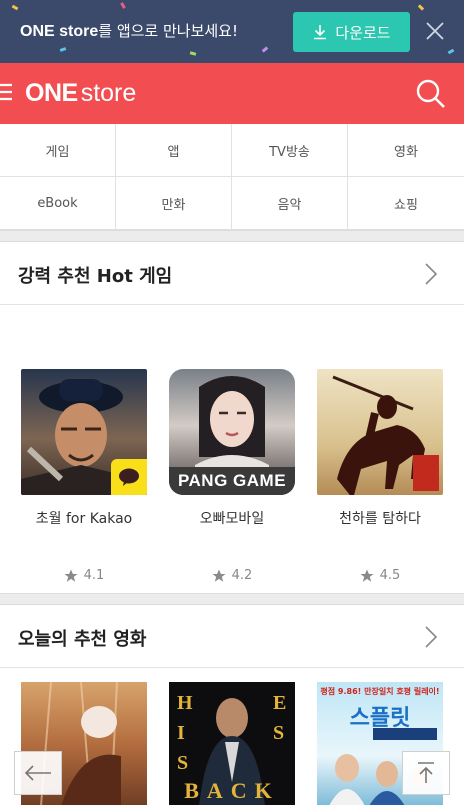 This screenshot has width=464, height=805. What do you see at coordinates (82, 639) in the screenshot?
I see `movies-title: 오늘의 추천 영화` at bounding box center [82, 639].